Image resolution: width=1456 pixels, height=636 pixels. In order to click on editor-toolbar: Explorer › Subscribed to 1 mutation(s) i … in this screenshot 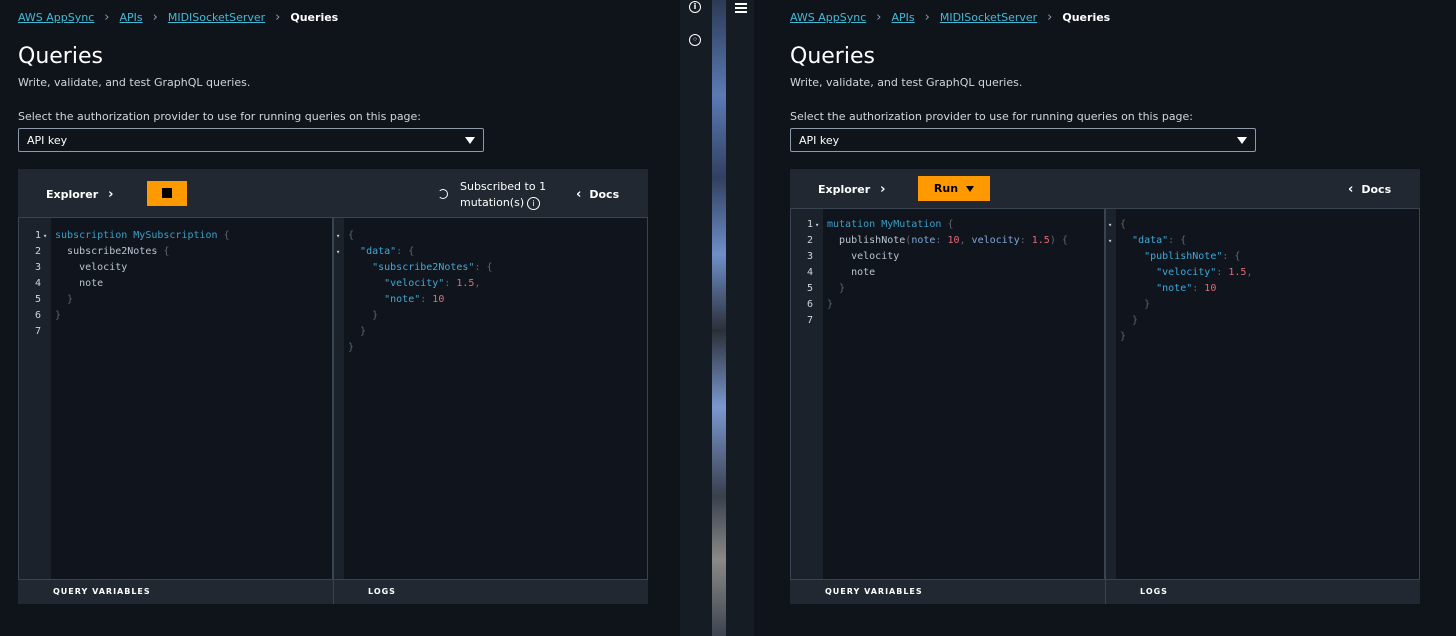, I will do `click(333, 193)`.